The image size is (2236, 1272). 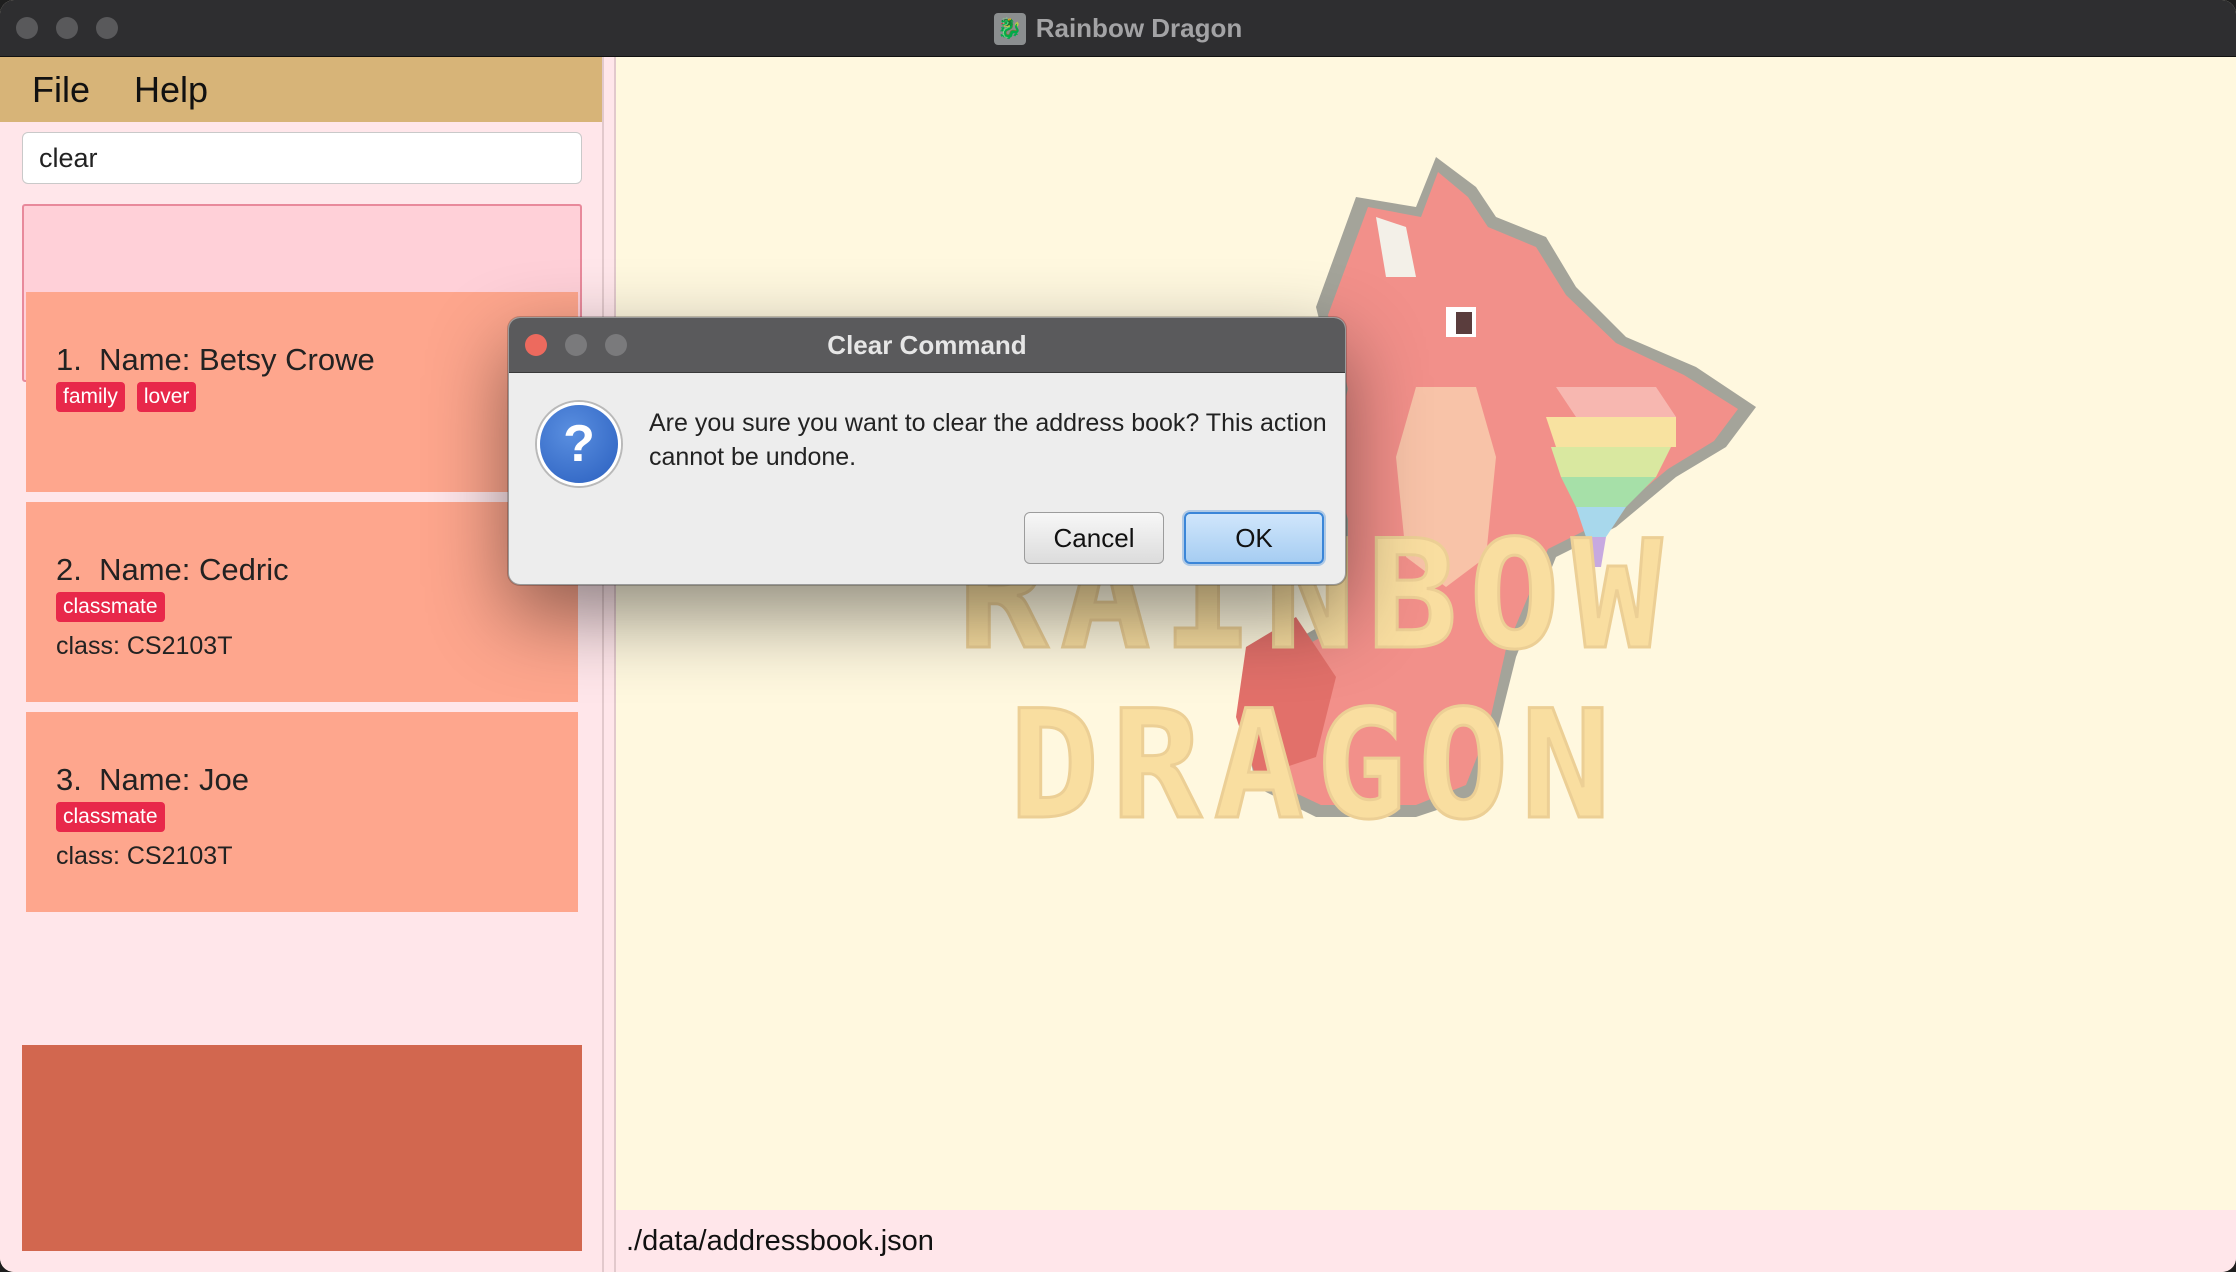 What do you see at coordinates (152, 779) in the screenshot?
I see `person-name: 3. Name: Joe` at bounding box center [152, 779].